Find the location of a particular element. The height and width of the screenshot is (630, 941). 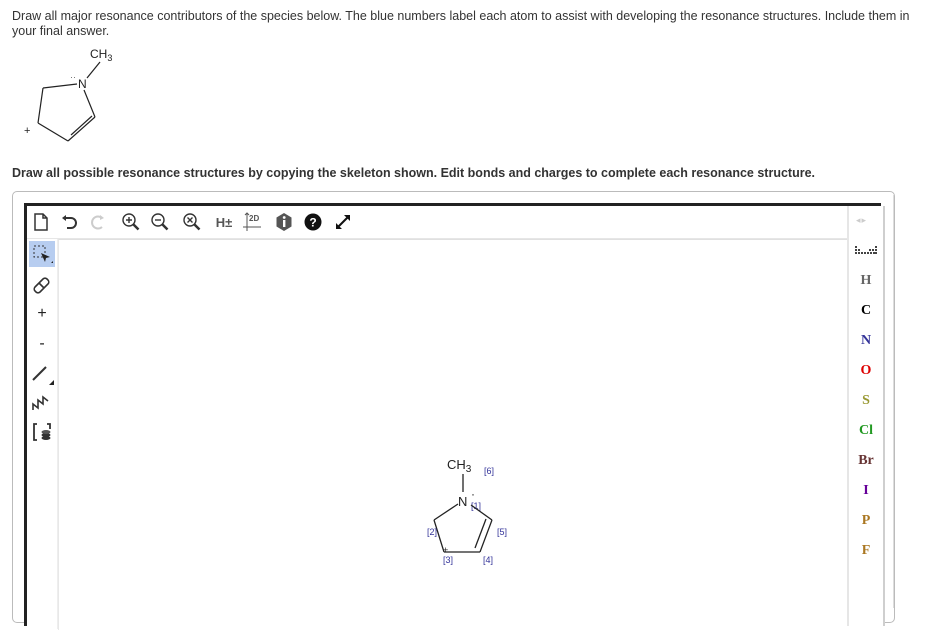

element-button-o: O is located at coordinates (866, 371).